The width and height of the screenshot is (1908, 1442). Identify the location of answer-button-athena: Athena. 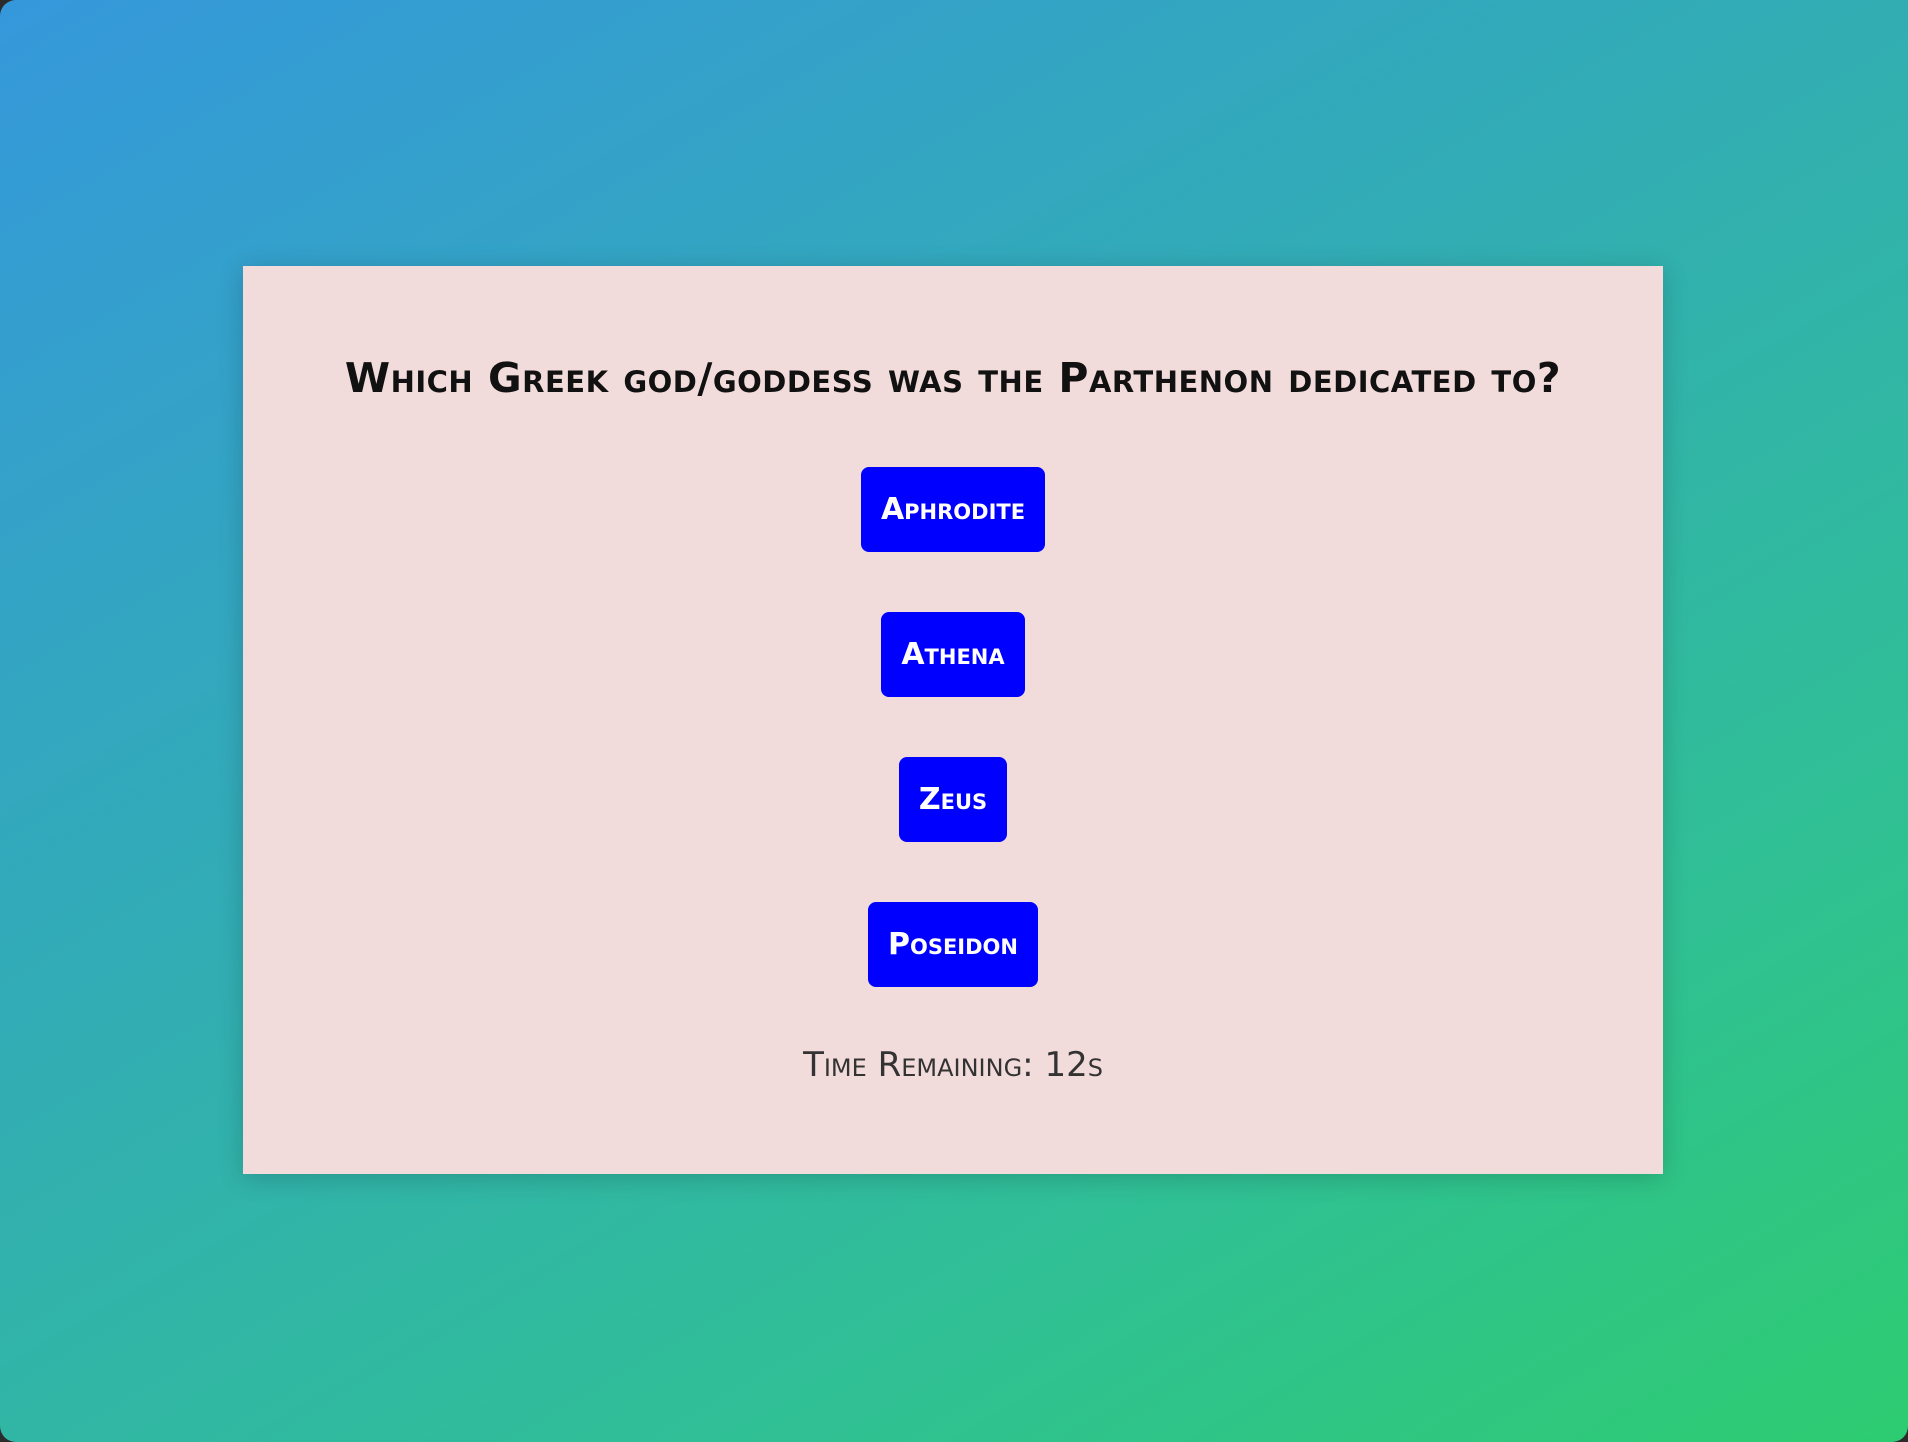
(953, 655).